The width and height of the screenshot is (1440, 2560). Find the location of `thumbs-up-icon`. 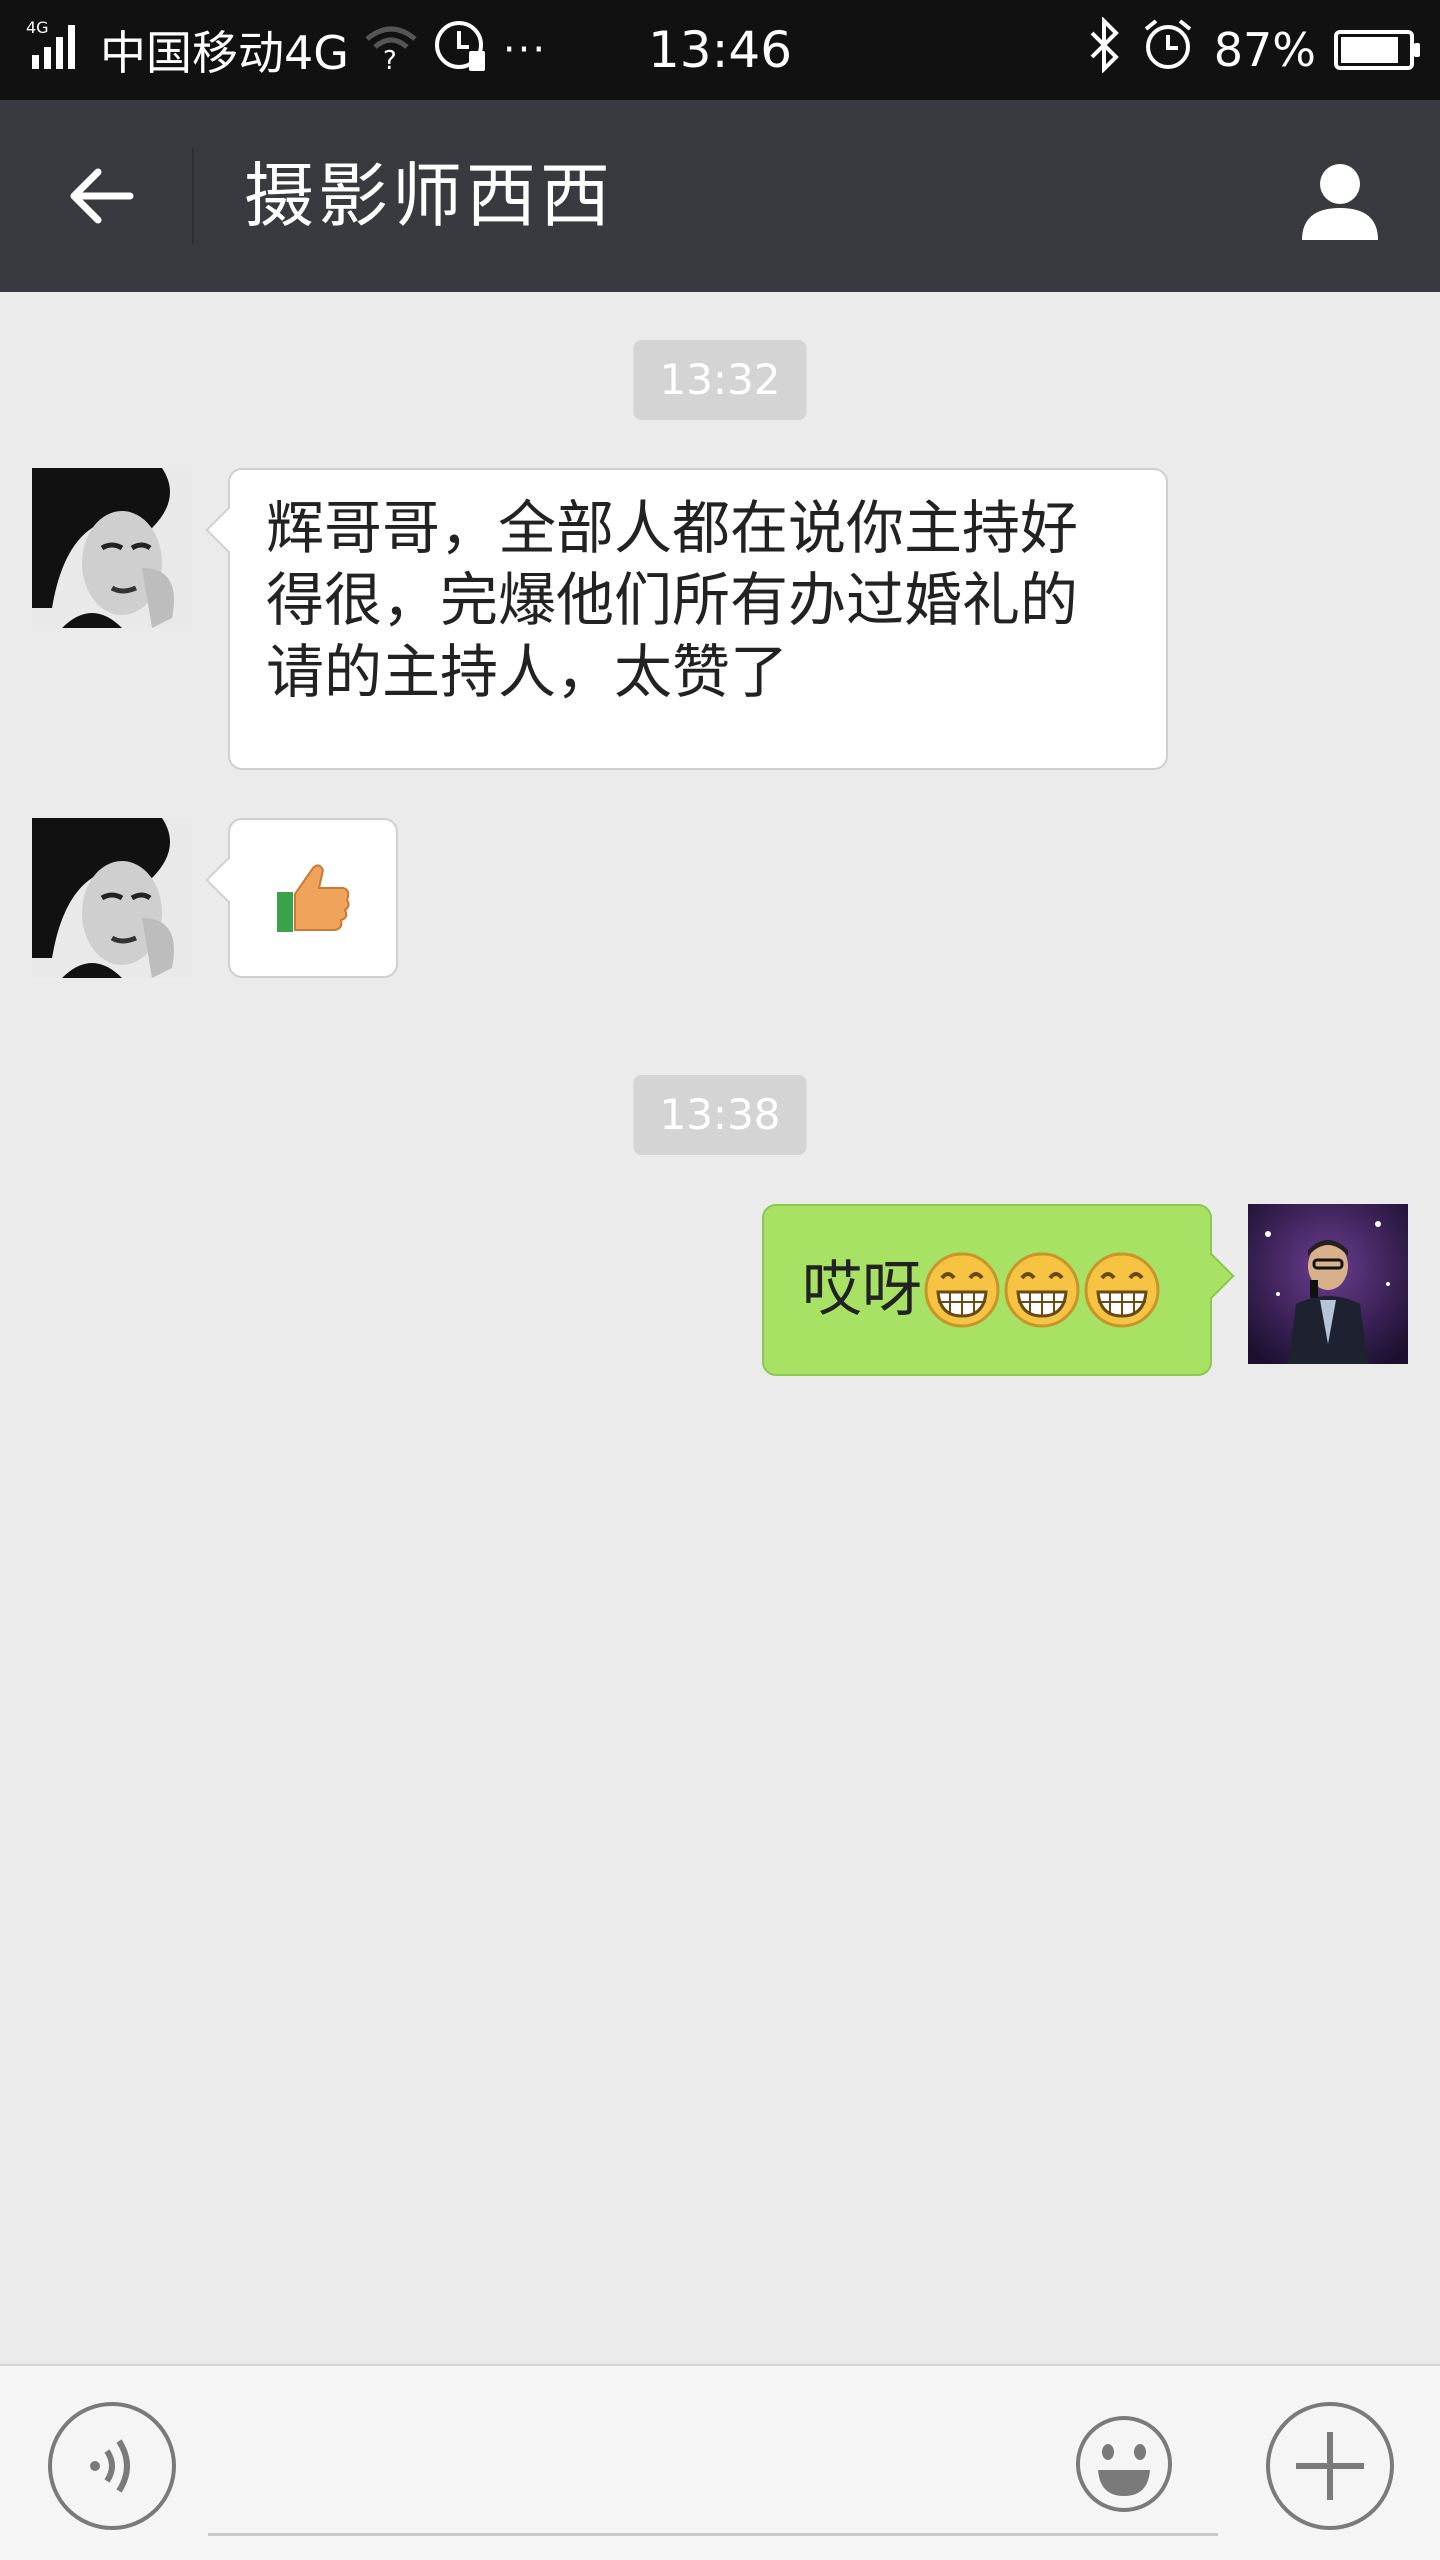

thumbs-up-icon is located at coordinates (313, 898).